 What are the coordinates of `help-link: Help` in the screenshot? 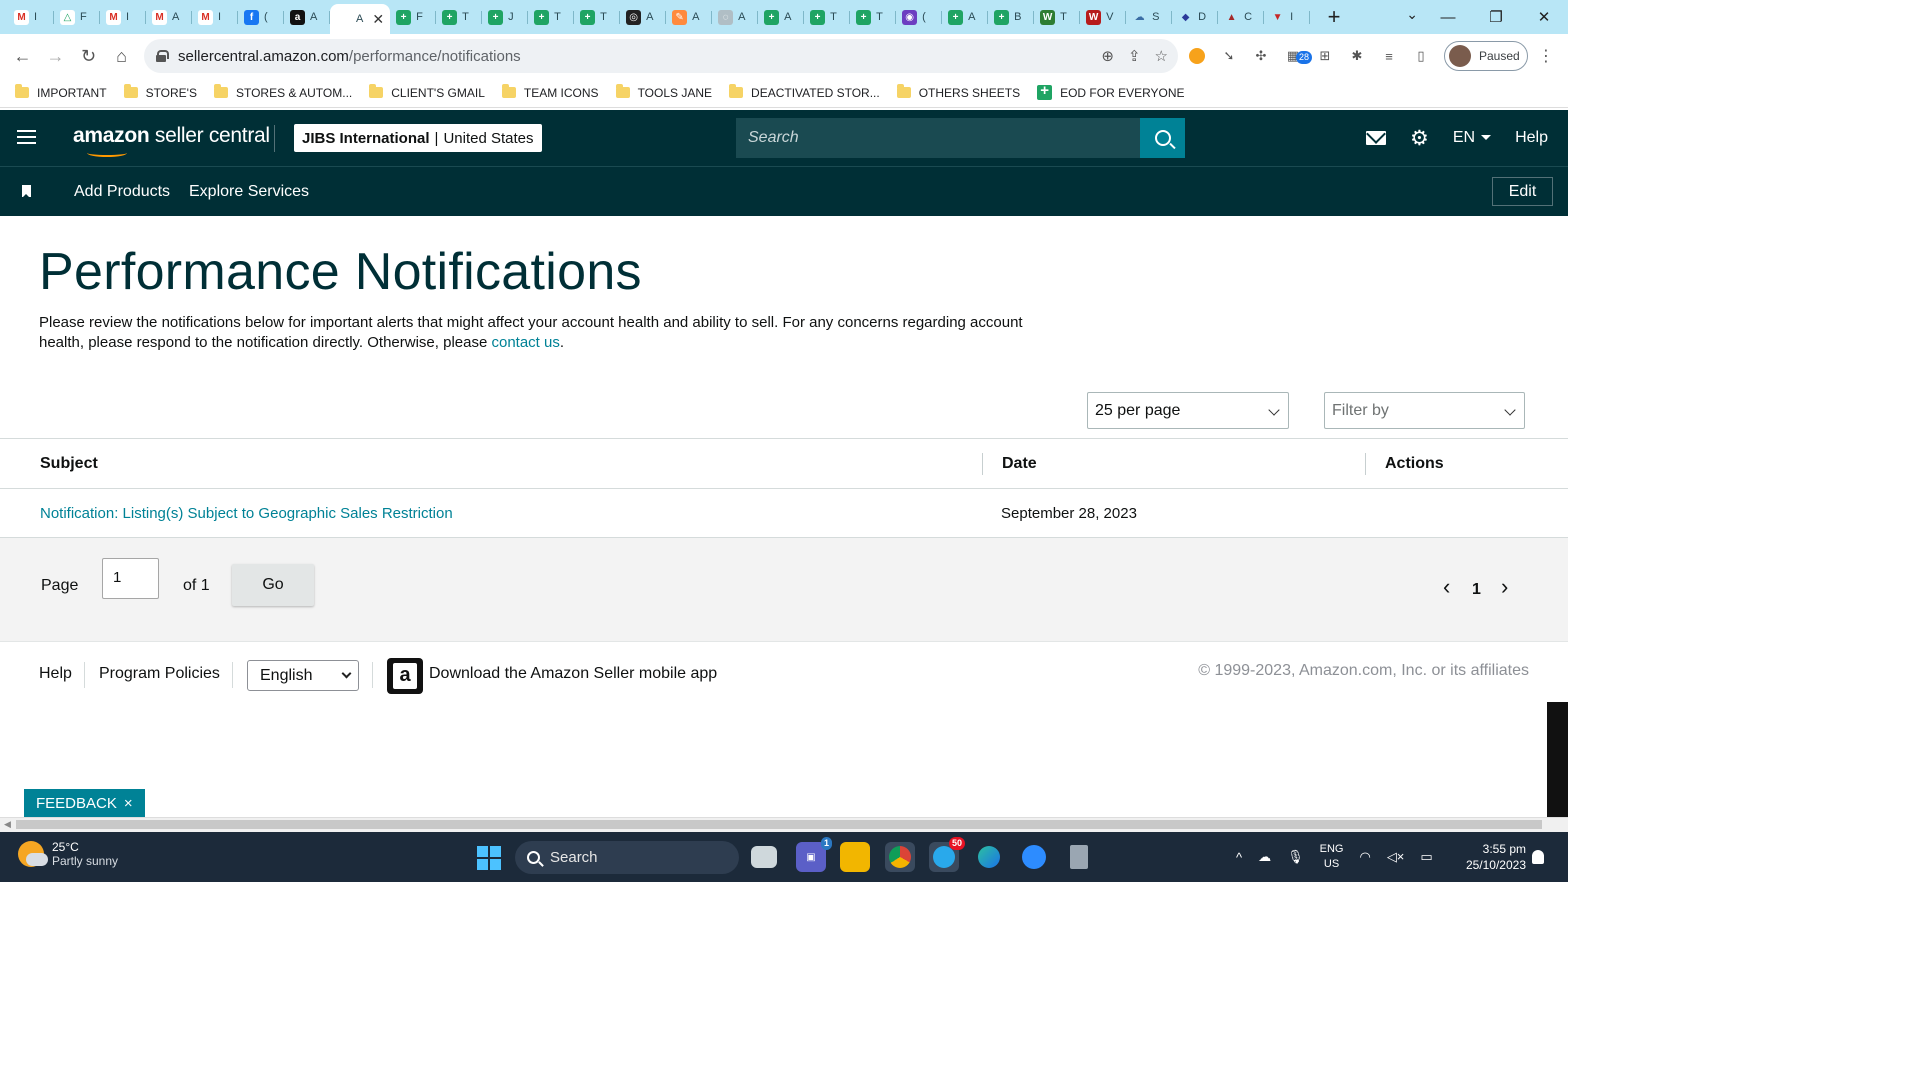 It's located at (1531, 138).